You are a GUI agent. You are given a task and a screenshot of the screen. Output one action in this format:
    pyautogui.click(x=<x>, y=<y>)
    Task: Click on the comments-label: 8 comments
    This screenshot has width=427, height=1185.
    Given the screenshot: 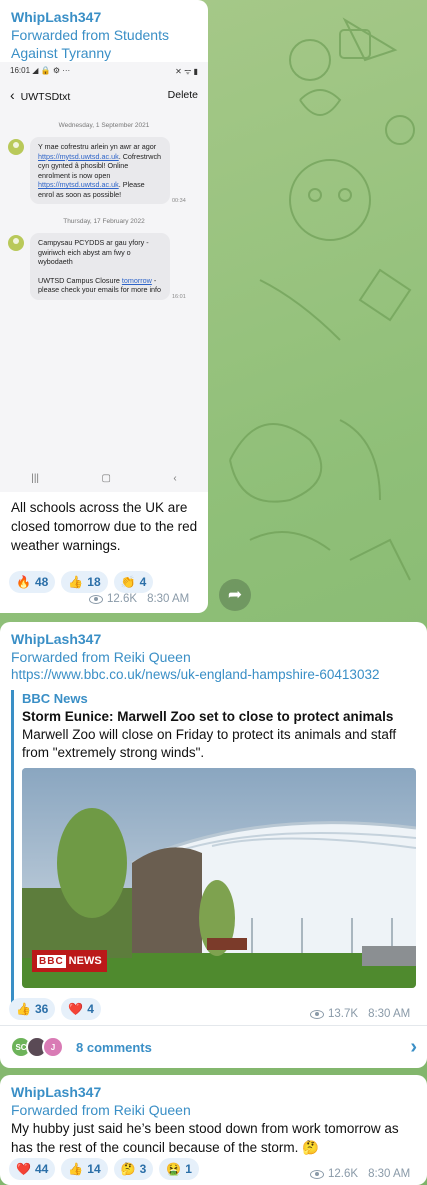 What is the action you would take?
    pyautogui.click(x=114, y=1047)
    